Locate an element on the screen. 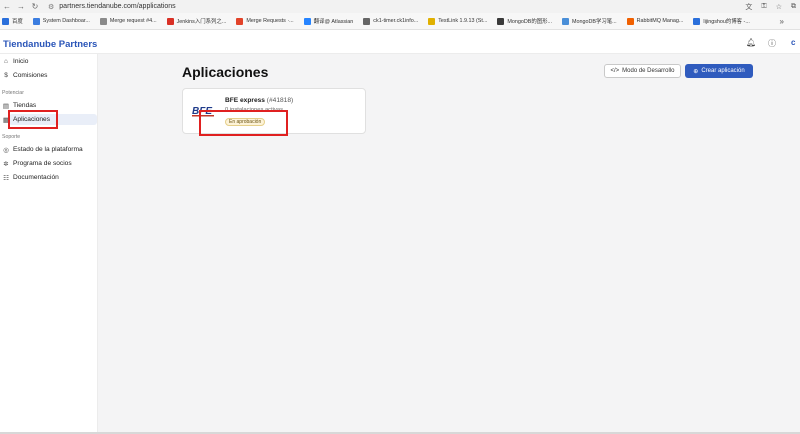 The image size is (800, 434). help-icon: ⓘ is located at coordinates (772, 43).